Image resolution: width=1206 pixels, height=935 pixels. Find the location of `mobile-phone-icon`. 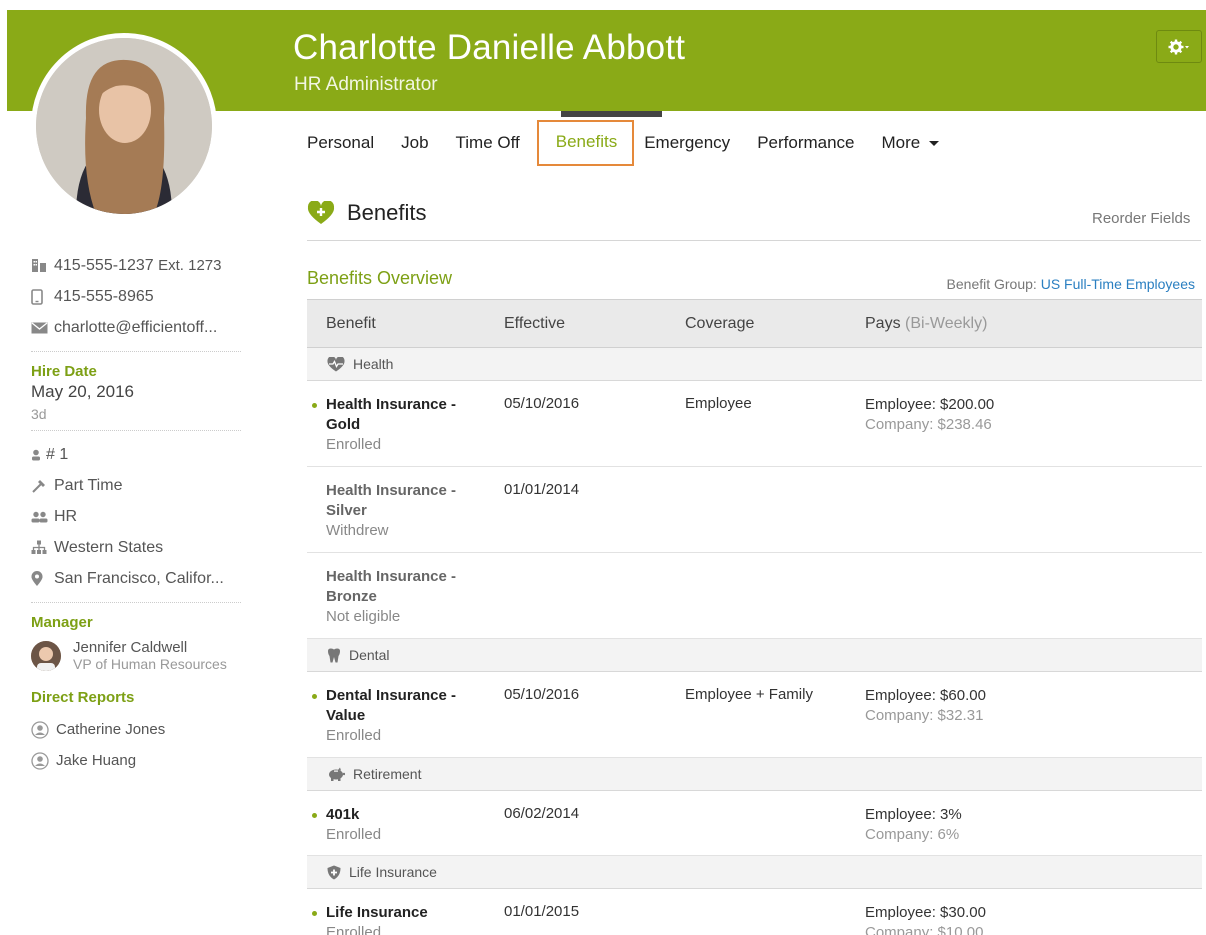

mobile-phone-icon is located at coordinates (41, 296).